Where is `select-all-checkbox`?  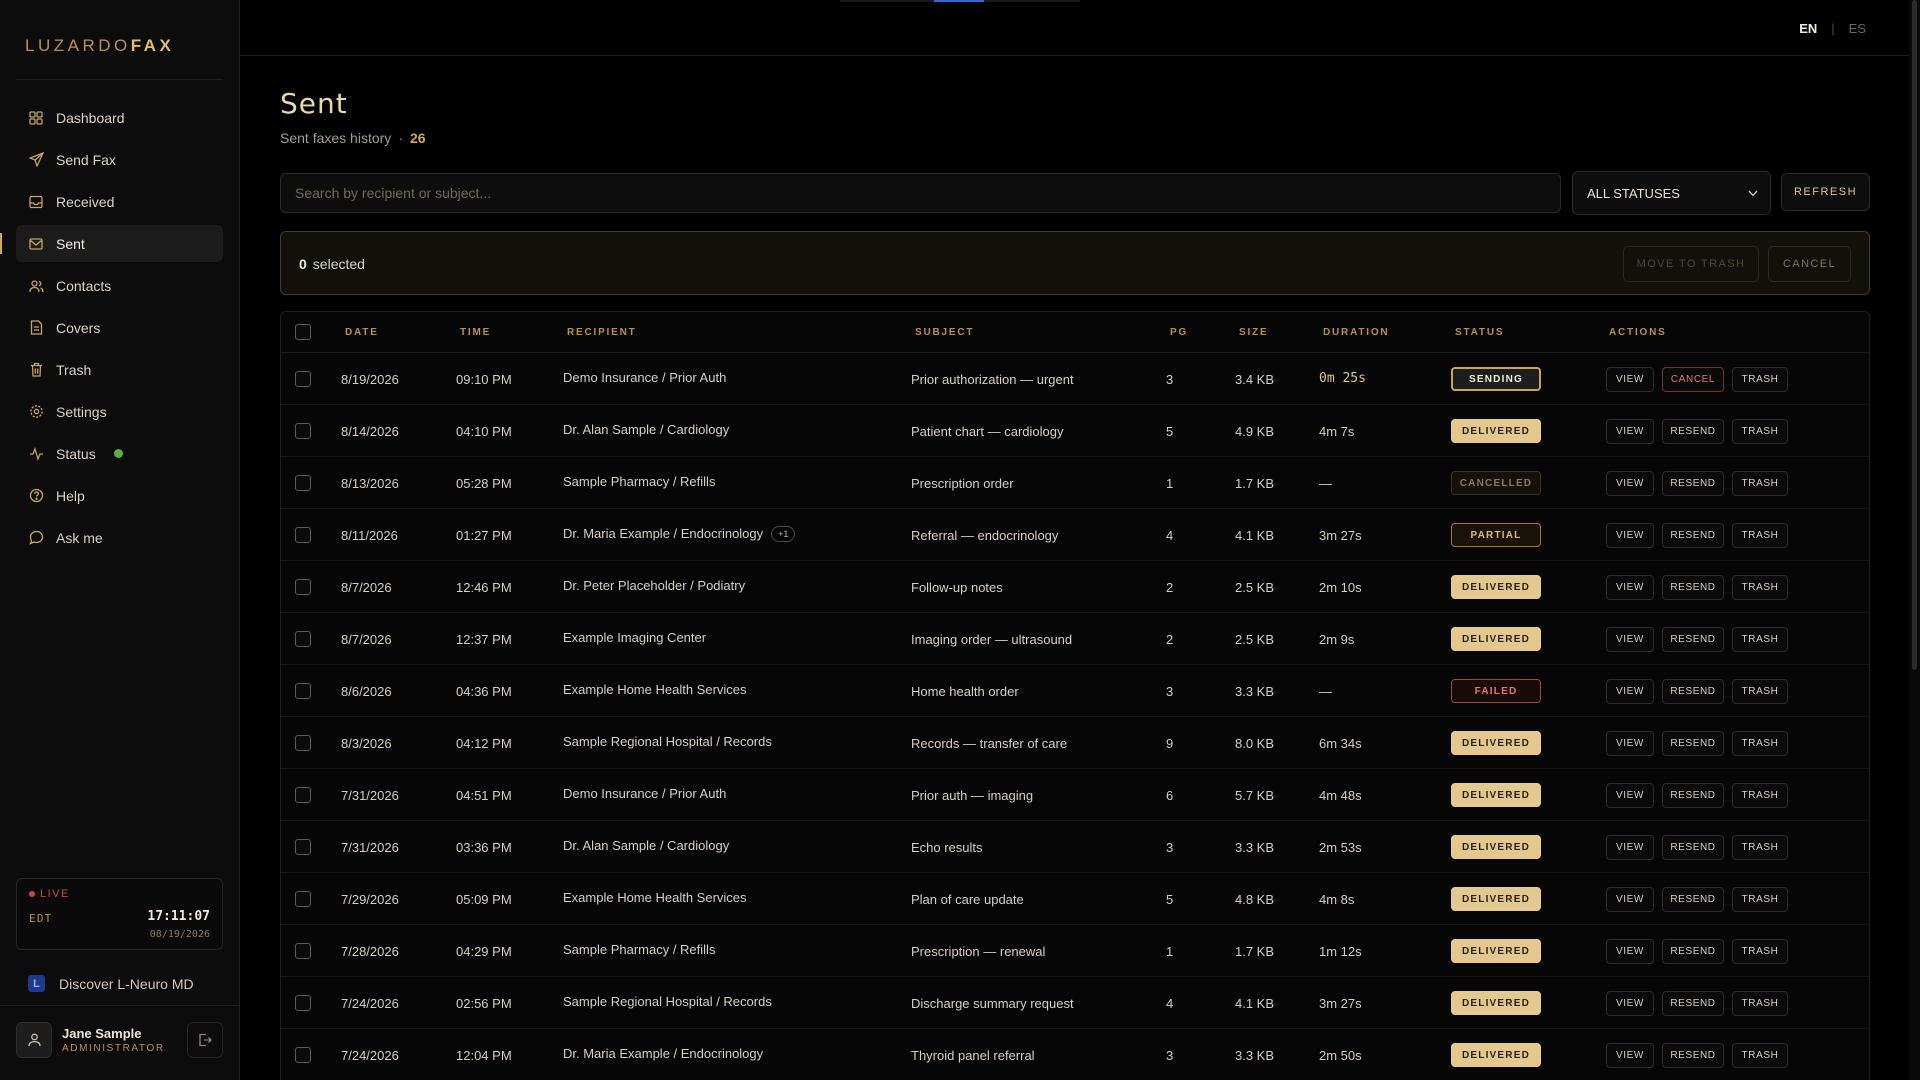 select-all-checkbox is located at coordinates (303, 332).